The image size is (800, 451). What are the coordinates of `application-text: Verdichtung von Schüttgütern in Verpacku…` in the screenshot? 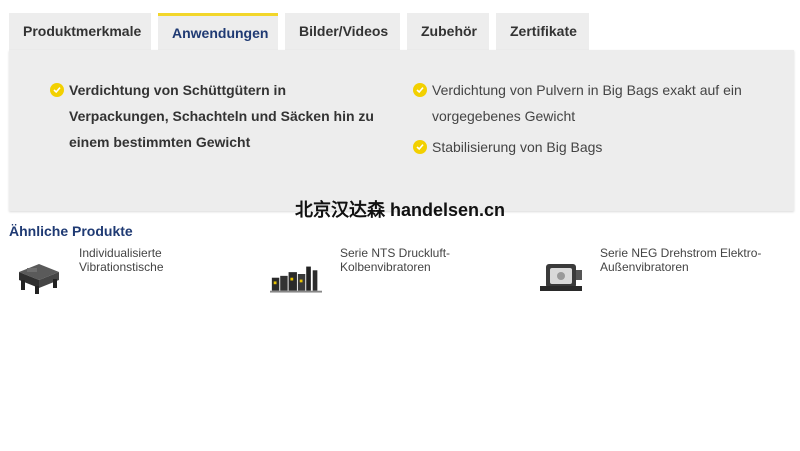 It's located at (221, 116).